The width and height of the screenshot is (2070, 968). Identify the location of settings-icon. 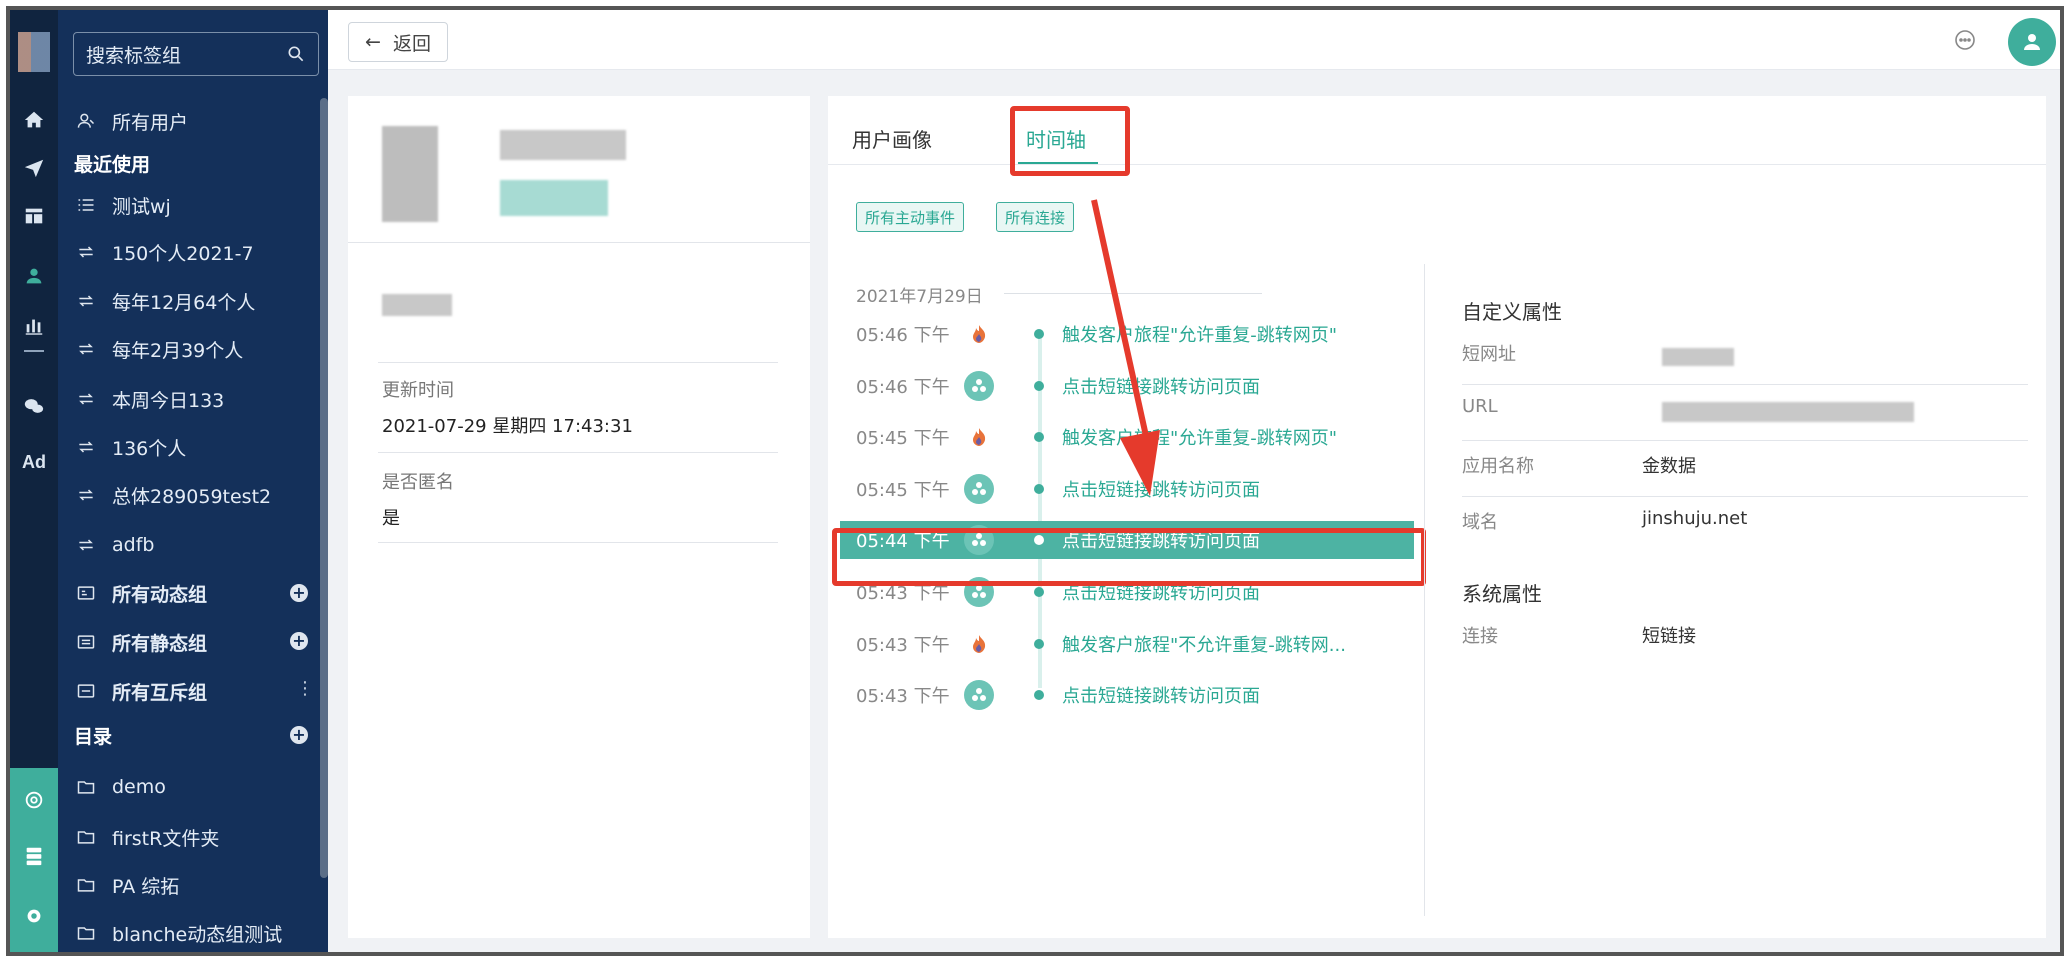
(34, 916).